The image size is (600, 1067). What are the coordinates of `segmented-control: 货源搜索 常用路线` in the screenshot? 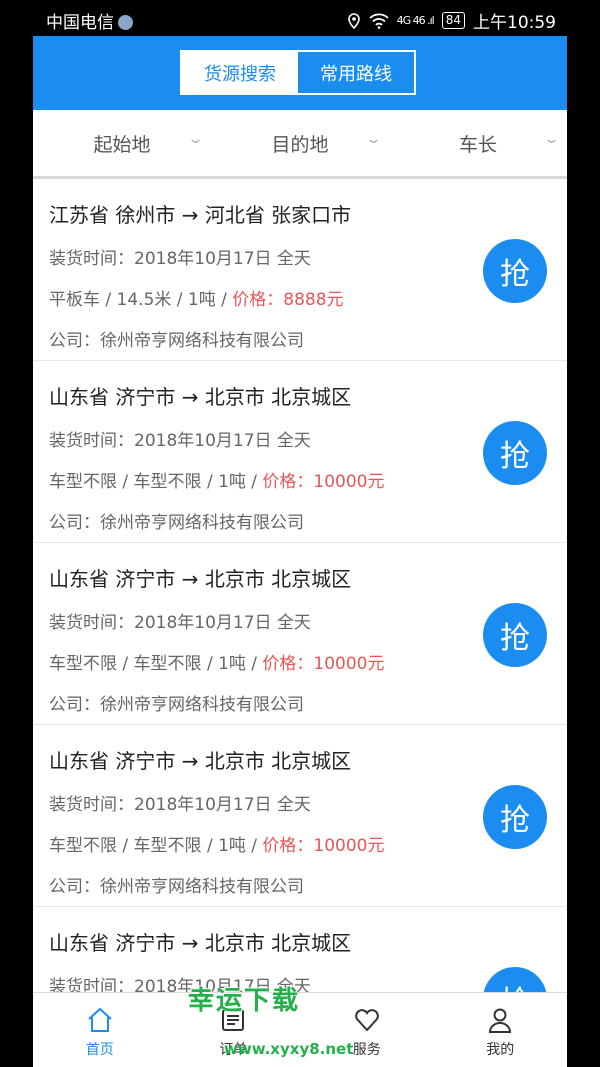 It's located at (298, 72).